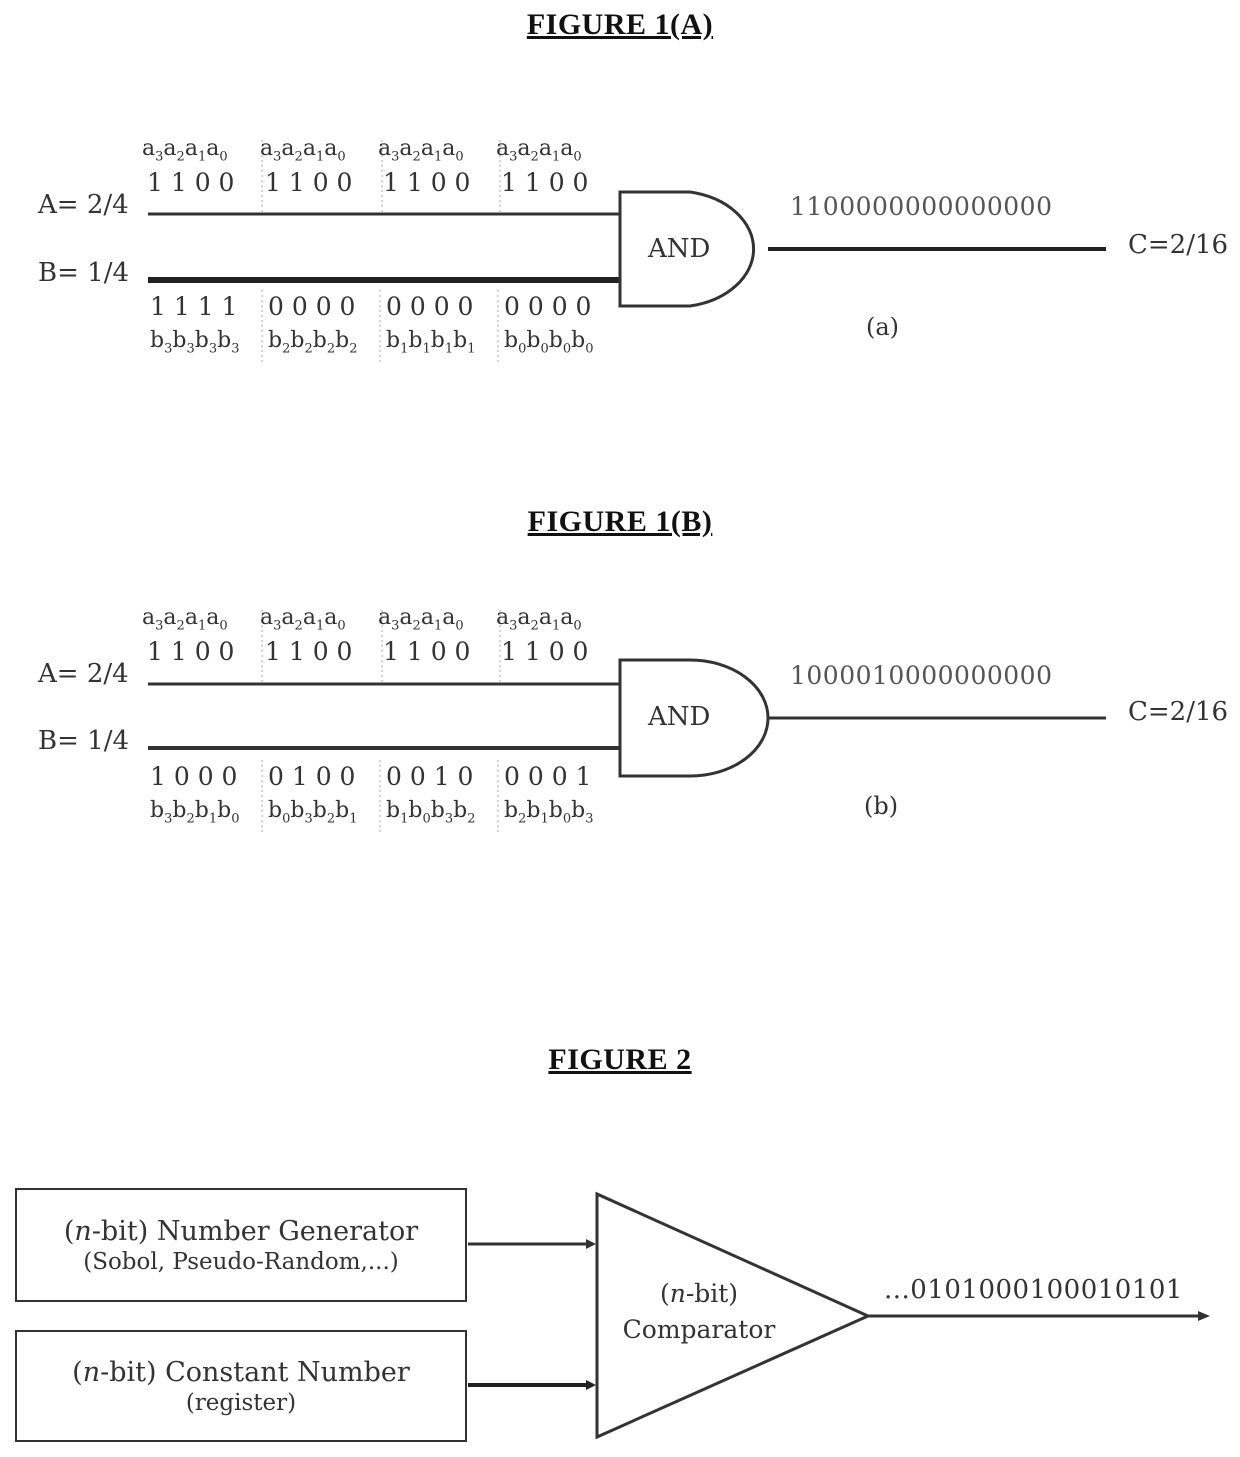  What do you see at coordinates (921, 675) in the screenshot?
I see `fig1b-output-stream: 1000010000000000` at bounding box center [921, 675].